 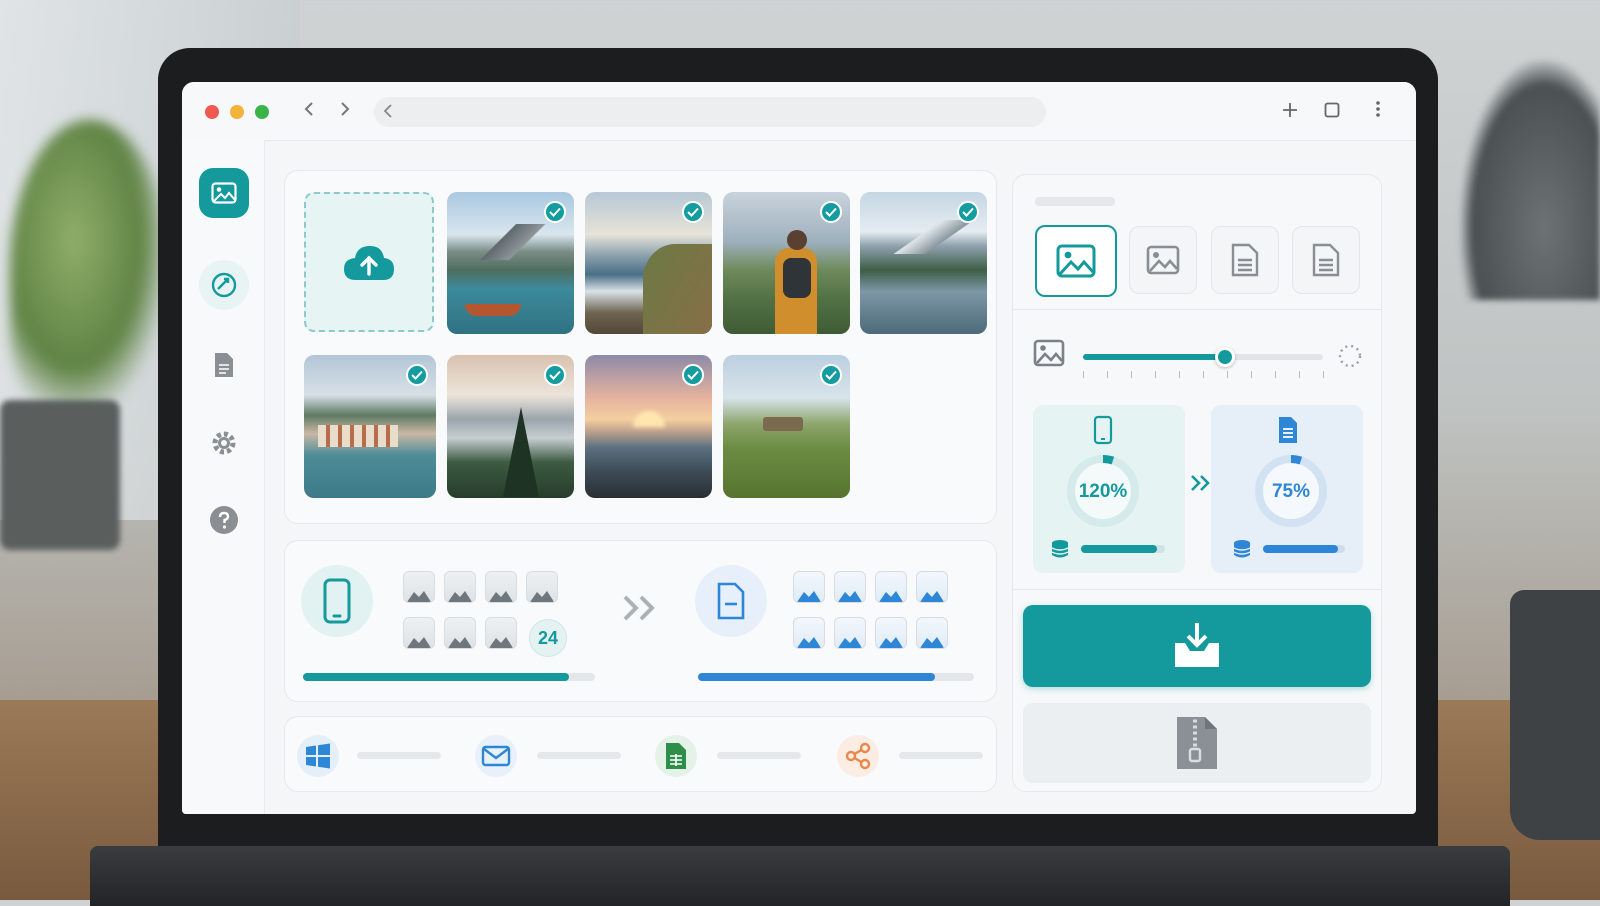 I want to click on tabs-overview-button, so click(x=1332, y=111).